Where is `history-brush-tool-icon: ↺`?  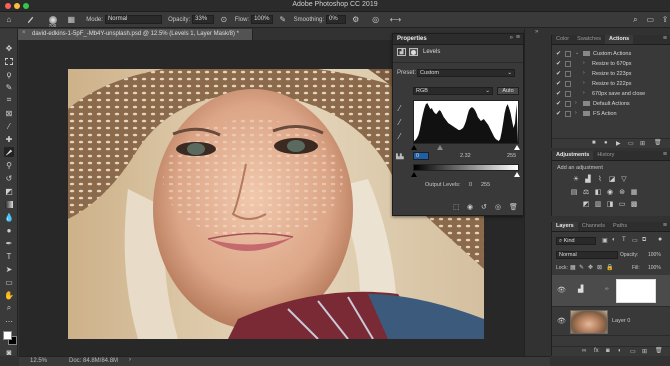 history-brush-tool-icon: ↺ is located at coordinates (9, 178).